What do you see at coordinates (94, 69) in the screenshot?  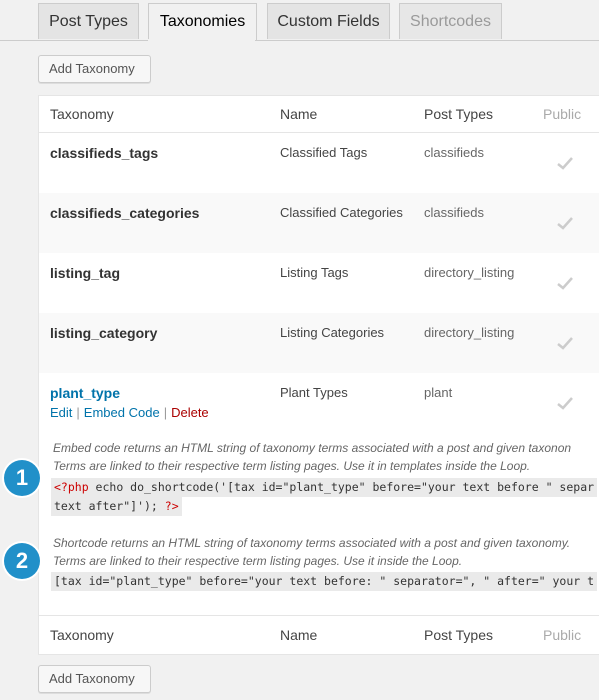 I see `add-taxonomy-button-top: Add Taxonomy` at bounding box center [94, 69].